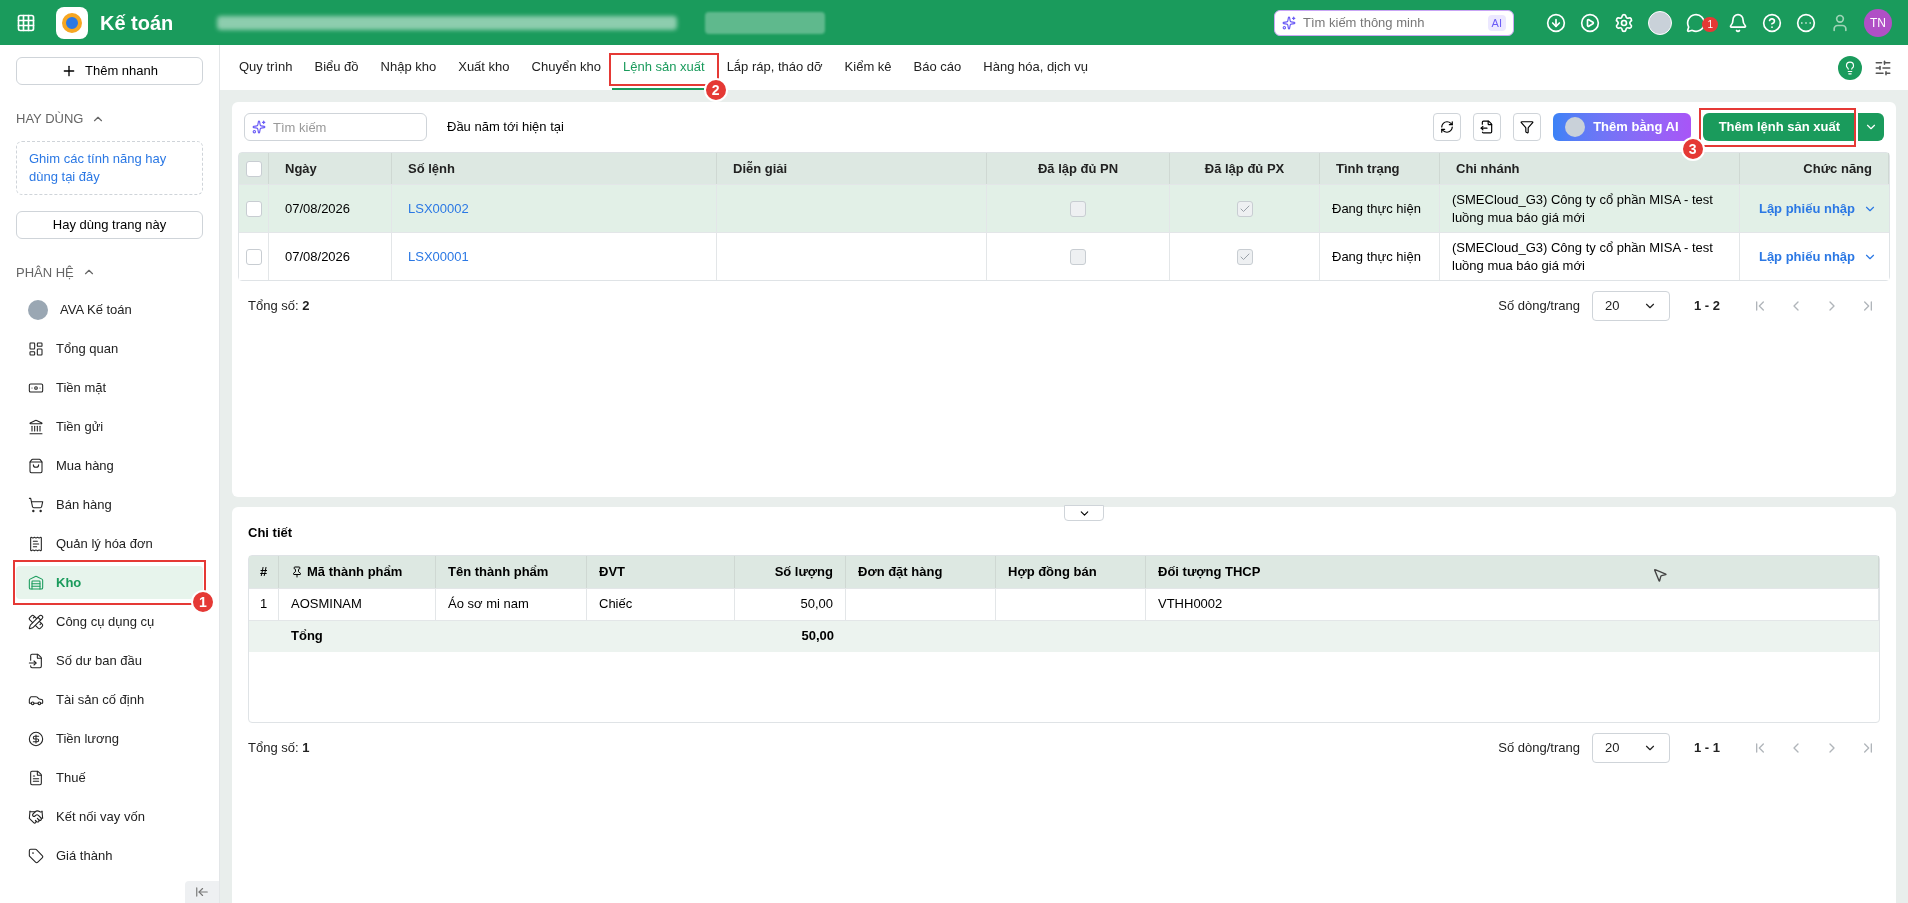  What do you see at coordinates (1527, 127) in the screenshot?
I see `filter-button` at bounding box center [1527, 127].